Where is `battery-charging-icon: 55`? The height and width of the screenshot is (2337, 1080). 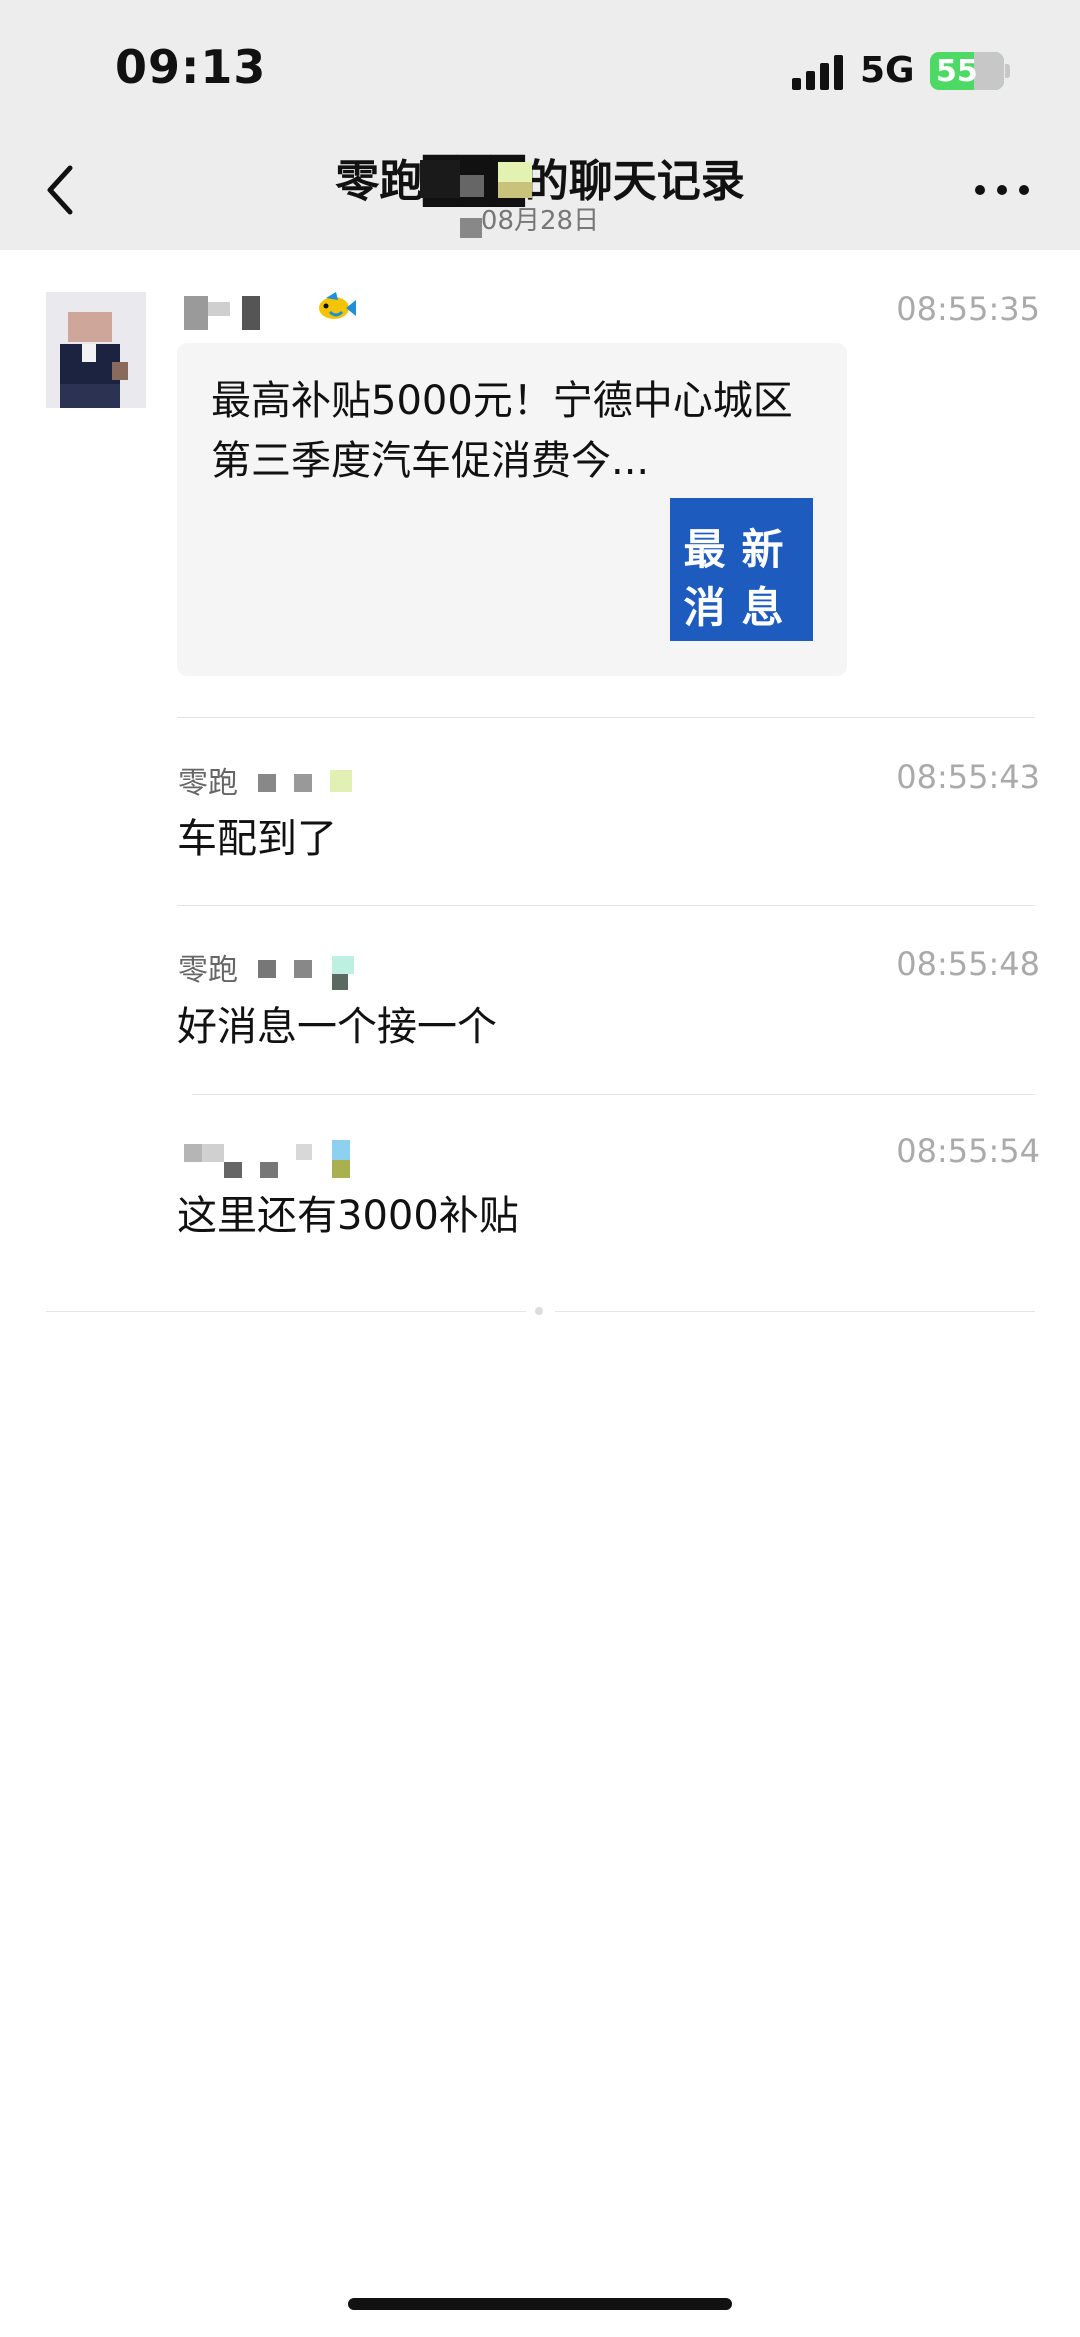
battery-charging-icon: 55 is located at coordinates (967, 71).